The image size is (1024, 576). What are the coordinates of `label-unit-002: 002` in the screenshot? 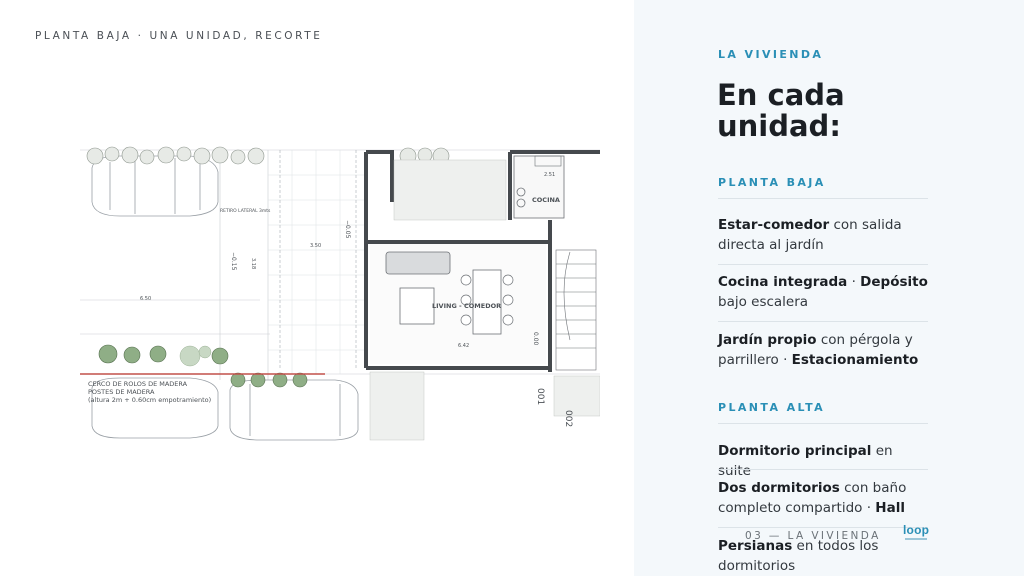 It's located at (568, 418).